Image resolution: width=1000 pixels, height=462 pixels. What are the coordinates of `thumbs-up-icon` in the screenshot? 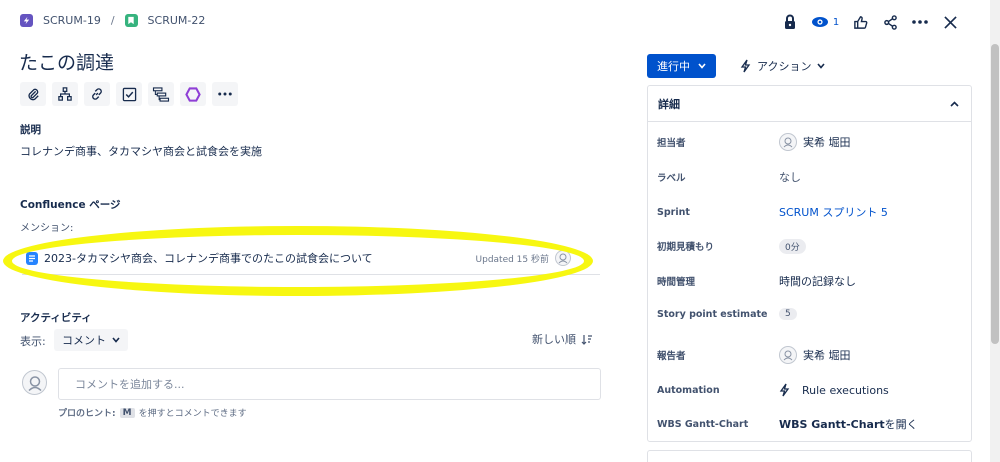 It's located at (860, 22).